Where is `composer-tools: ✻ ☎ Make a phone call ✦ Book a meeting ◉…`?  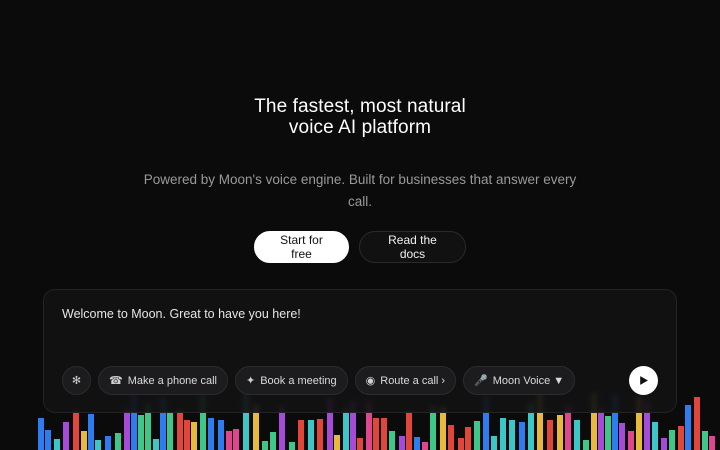
composer-tools: ✻ ☎ Make a phone call ✦ Book a meeting ◉… is located at coordinates (319, 380).